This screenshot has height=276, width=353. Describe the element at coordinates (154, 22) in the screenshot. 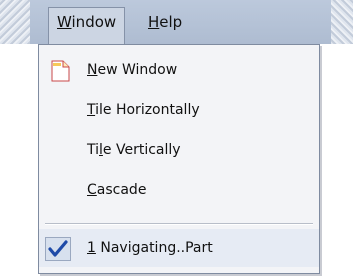

I see `menu-help-mnemonic: H` at that location.